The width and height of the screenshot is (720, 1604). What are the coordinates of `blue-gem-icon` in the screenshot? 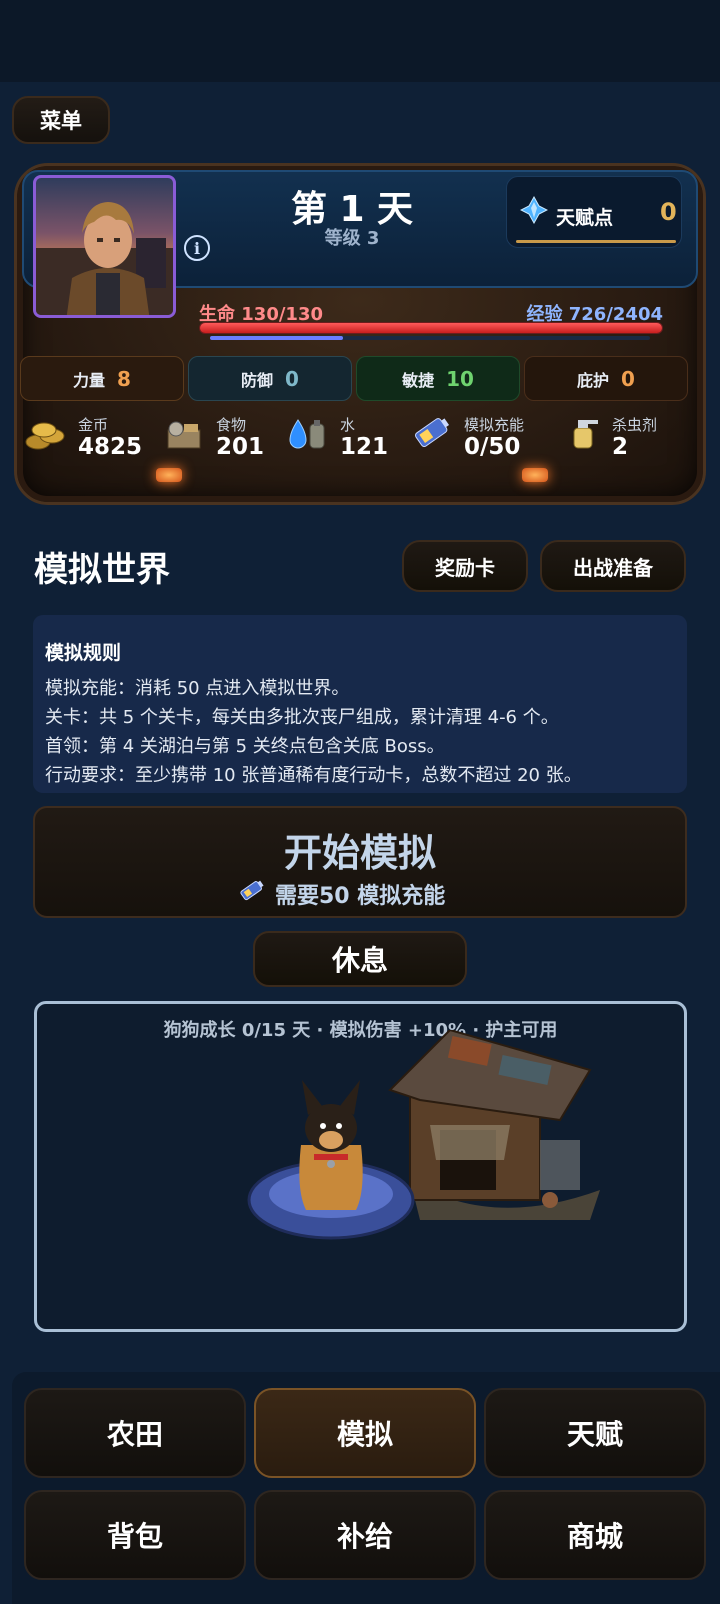 It's located at (534, 210).